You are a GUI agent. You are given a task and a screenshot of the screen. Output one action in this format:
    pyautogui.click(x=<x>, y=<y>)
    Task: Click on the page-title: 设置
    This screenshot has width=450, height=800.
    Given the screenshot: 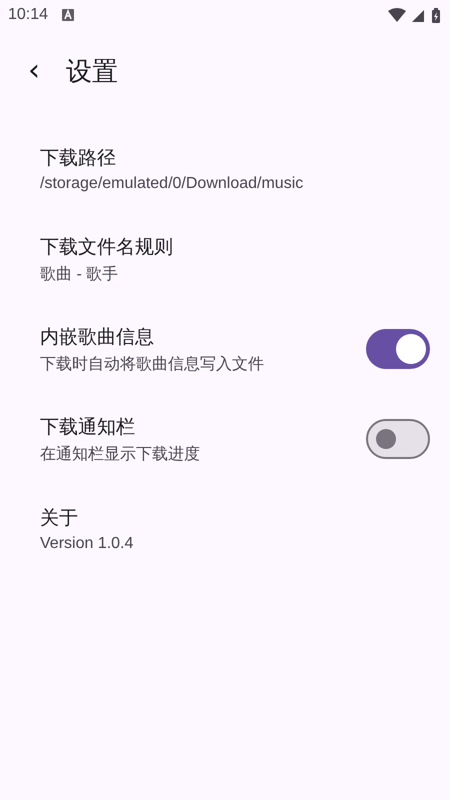 What is the action you would take?
    pyautogui.click(x=92, y=72)
    